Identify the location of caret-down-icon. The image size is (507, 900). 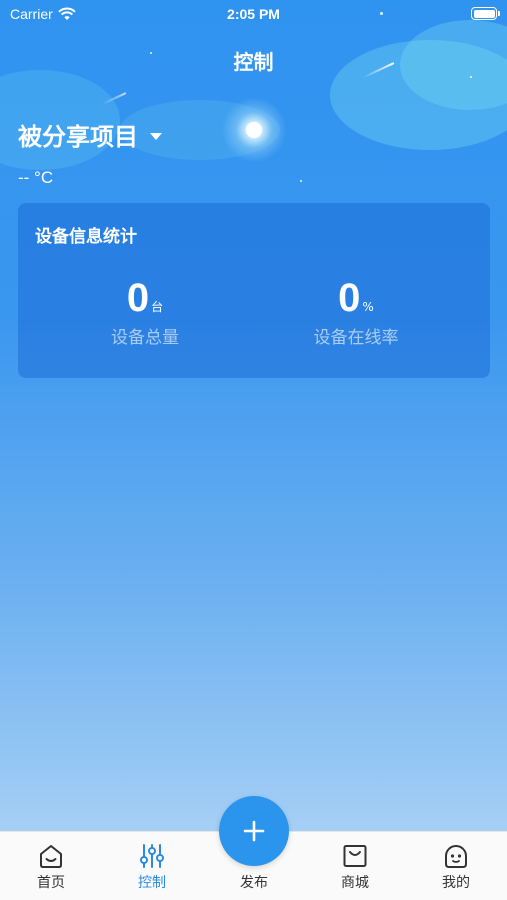
(156, 136).